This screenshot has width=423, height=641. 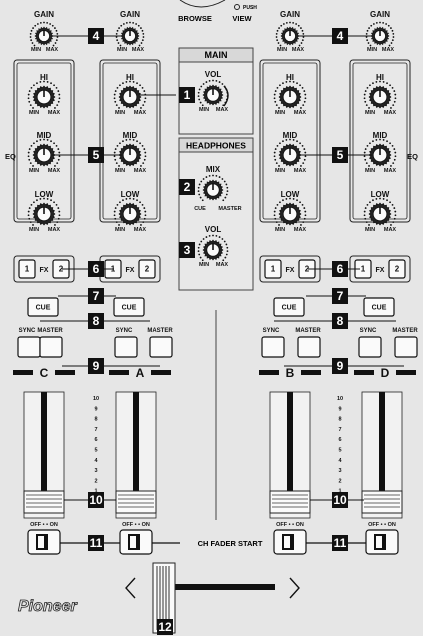 What do you see at coordinates (96, 296) in the screenshot?
I see `callout-number: 7` at bounding box center [96, 296].